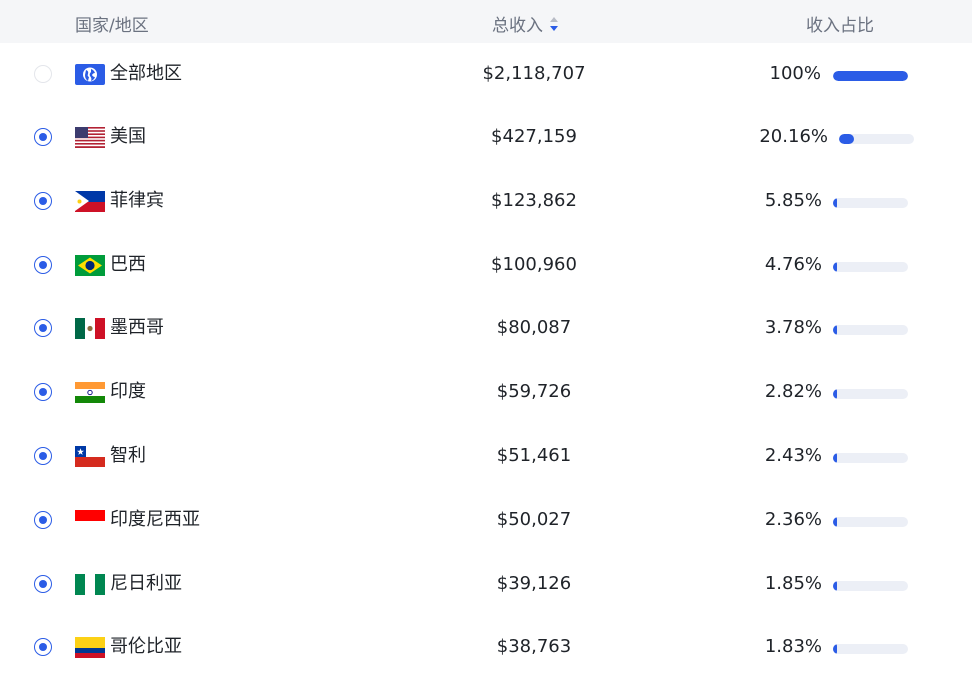 The height and width of the screenshot is (686, 972). Describe the element at coordinates (534, 455) in the screenshot. I see `revenue-value: $51,461` at that location.